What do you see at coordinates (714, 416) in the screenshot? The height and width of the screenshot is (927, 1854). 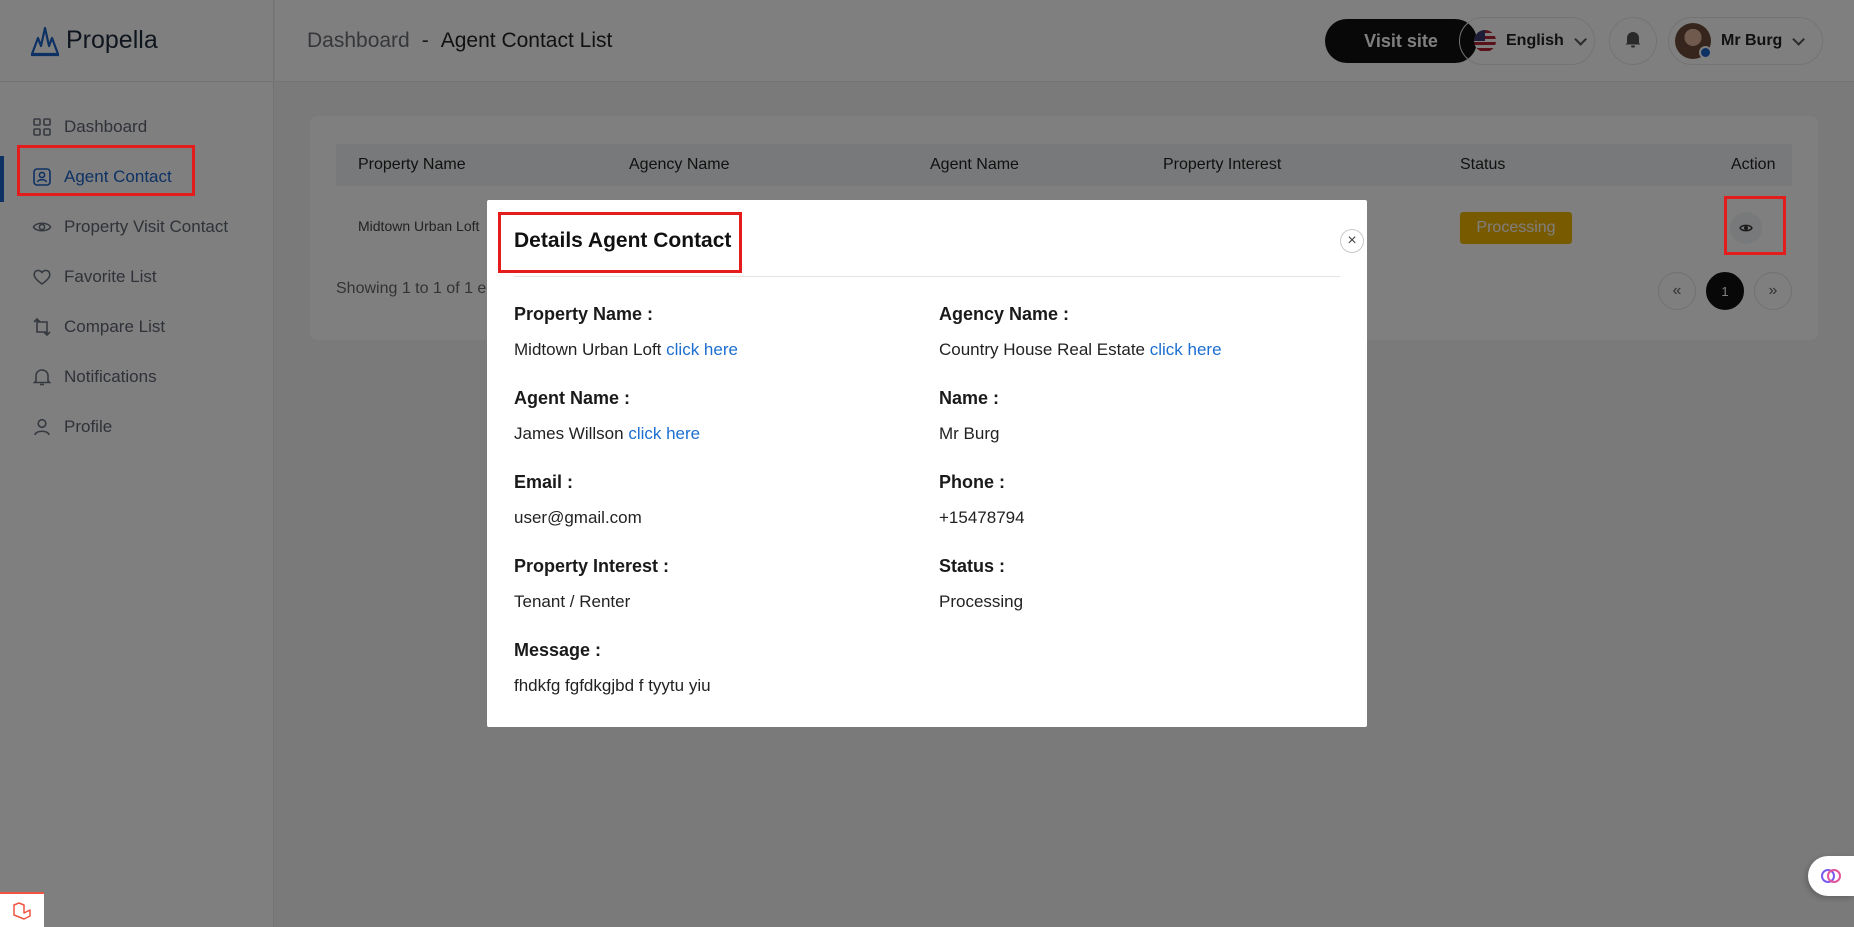 I see `field-agent-name: Agent Name : James Willson click here` at bounding box center [714, 416].